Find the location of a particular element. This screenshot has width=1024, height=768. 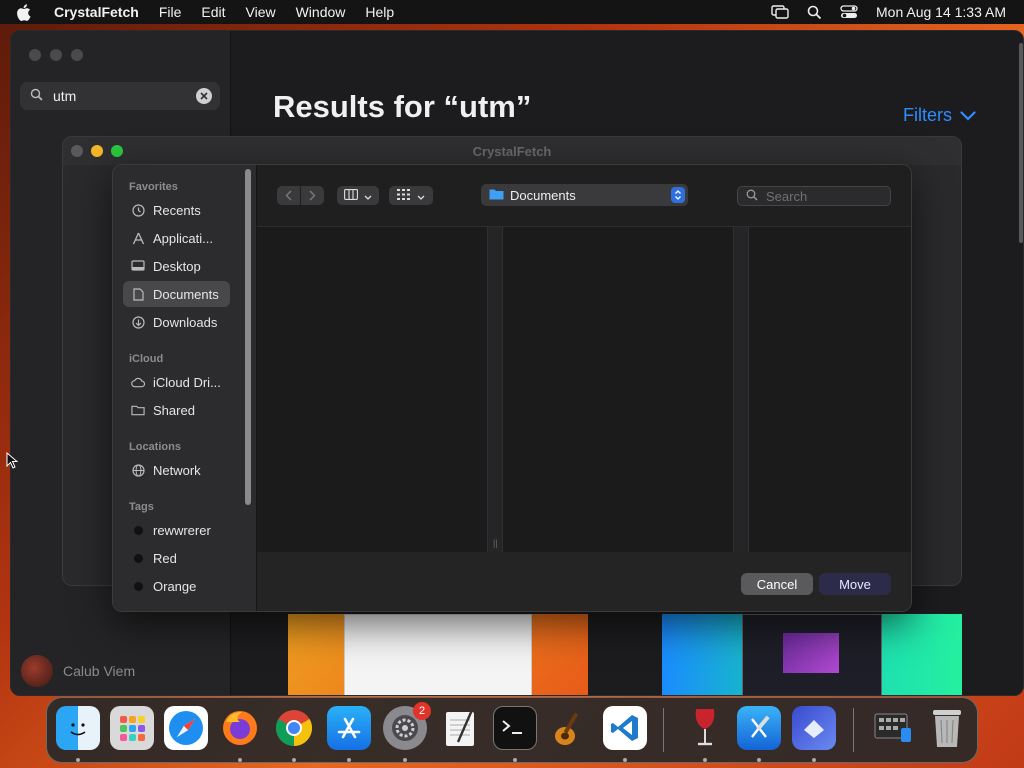

system-settings-icon: 2 is located at coordinates (407, 726).